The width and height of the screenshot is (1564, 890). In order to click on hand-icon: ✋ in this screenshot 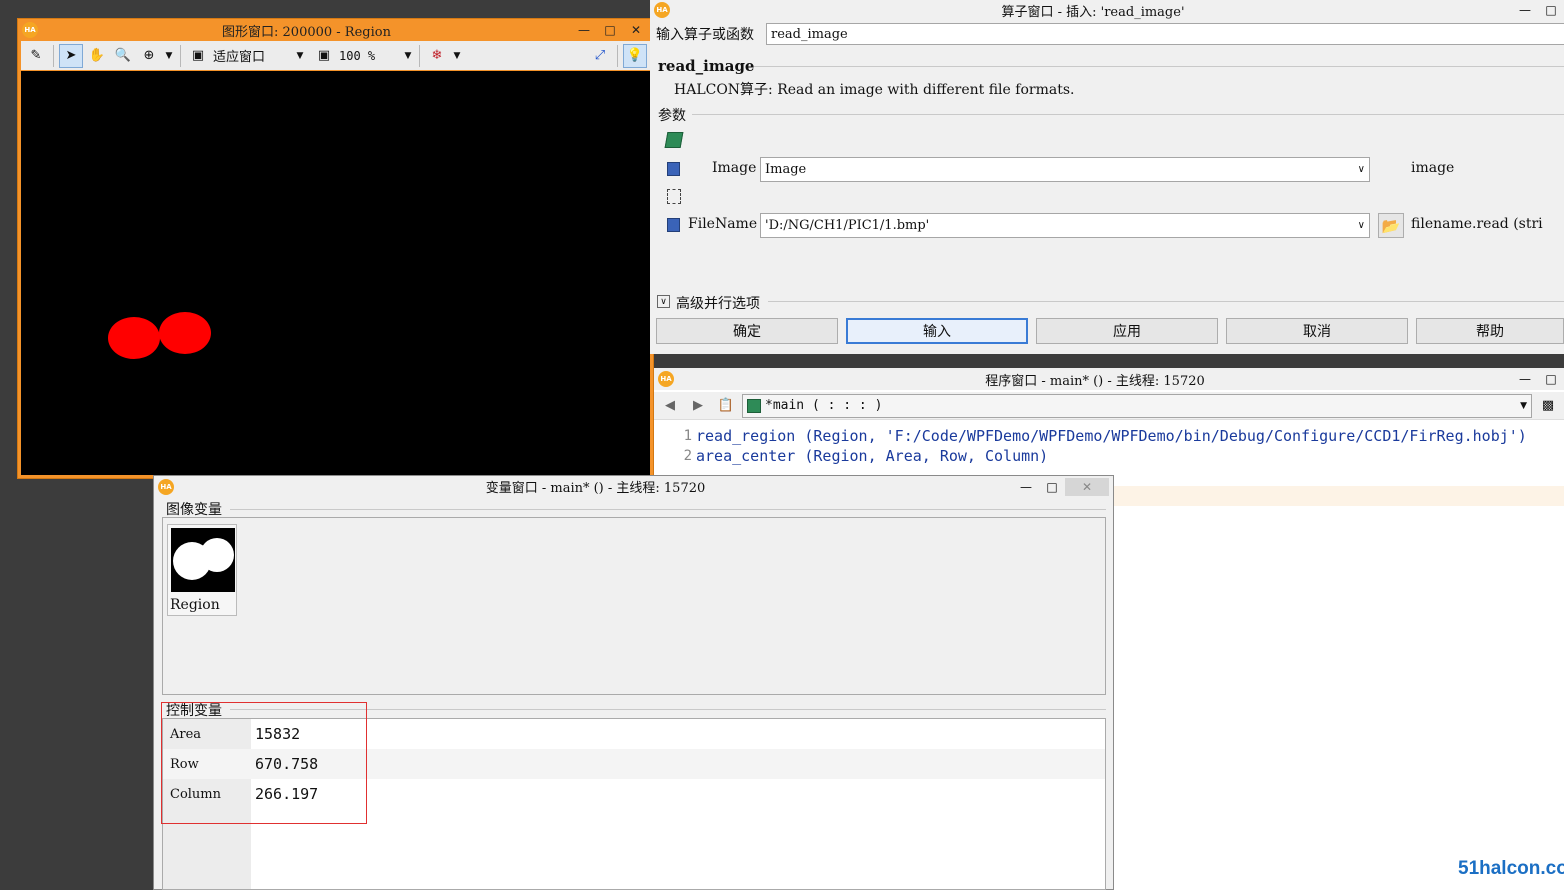, I will do `click(97, 56)`.